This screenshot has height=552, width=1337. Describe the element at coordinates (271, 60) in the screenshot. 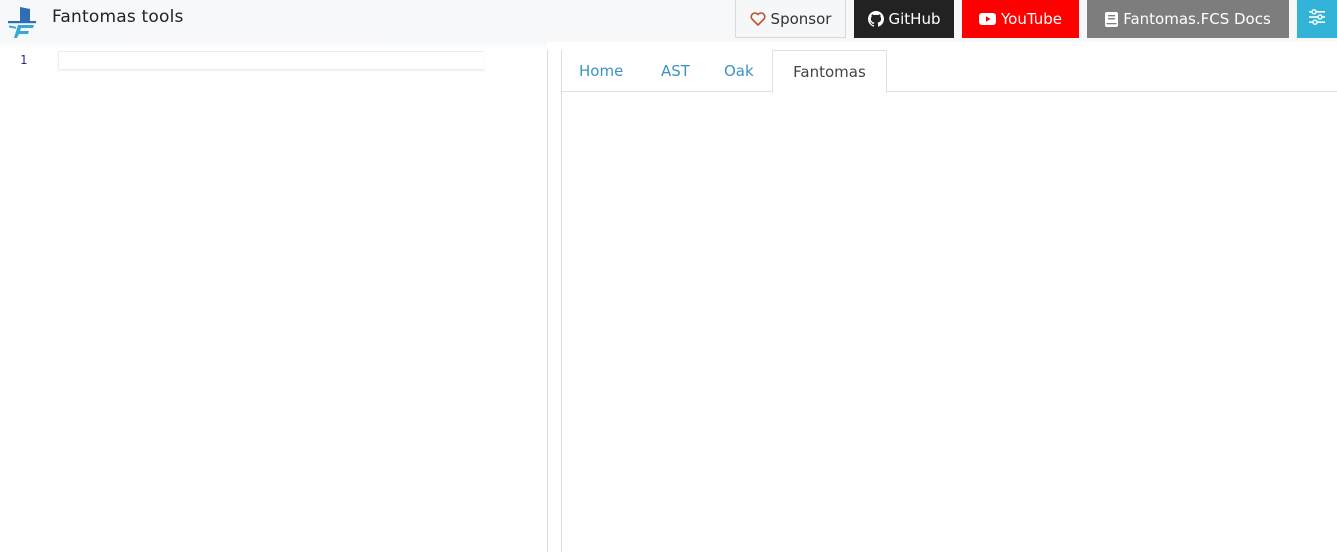

I see `editor-current-line` at that location.